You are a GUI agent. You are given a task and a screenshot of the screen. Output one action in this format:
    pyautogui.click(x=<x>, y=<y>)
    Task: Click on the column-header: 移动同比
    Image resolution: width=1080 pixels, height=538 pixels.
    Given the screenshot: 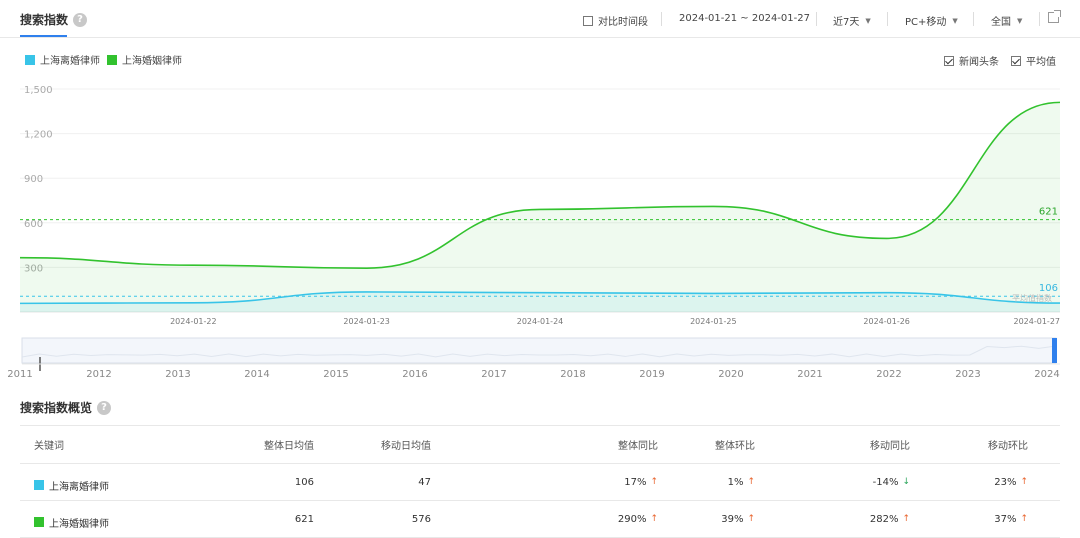 What is the action you would take?
    pyautogui.click(x=890, y=446)
    